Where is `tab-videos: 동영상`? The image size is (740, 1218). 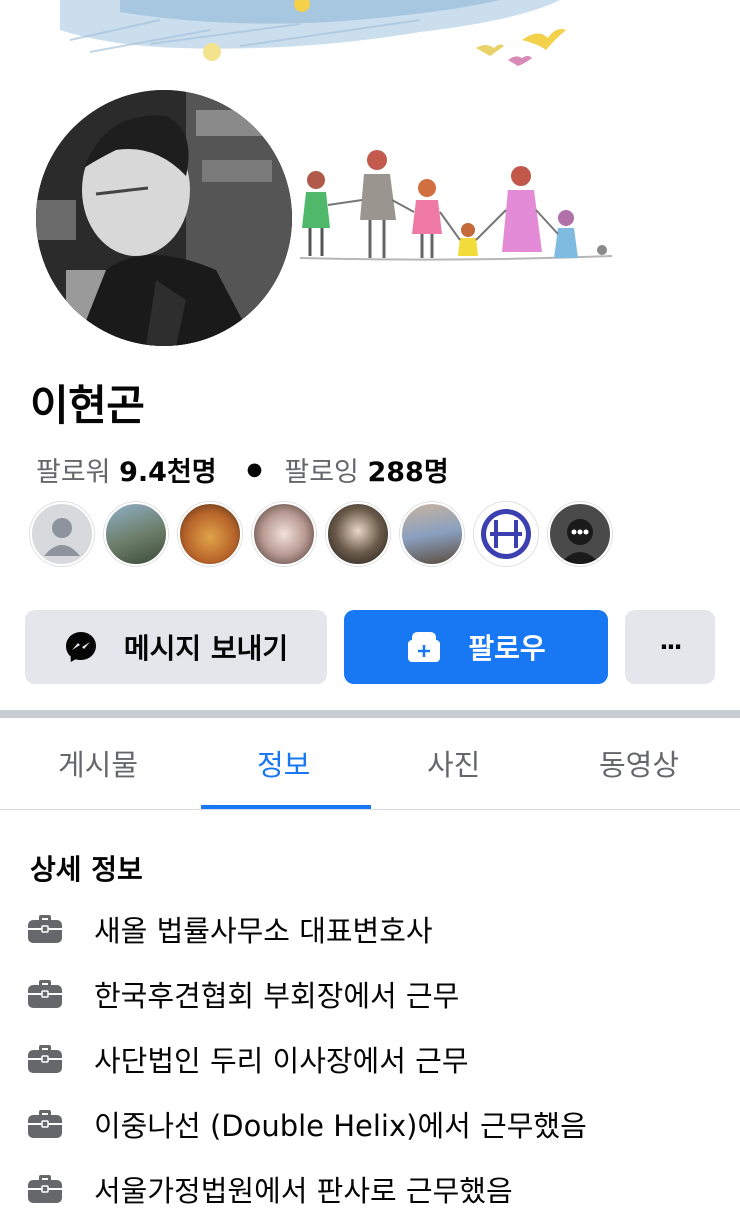
tab-videos: 동영상 is located at coordinates (639, 763).